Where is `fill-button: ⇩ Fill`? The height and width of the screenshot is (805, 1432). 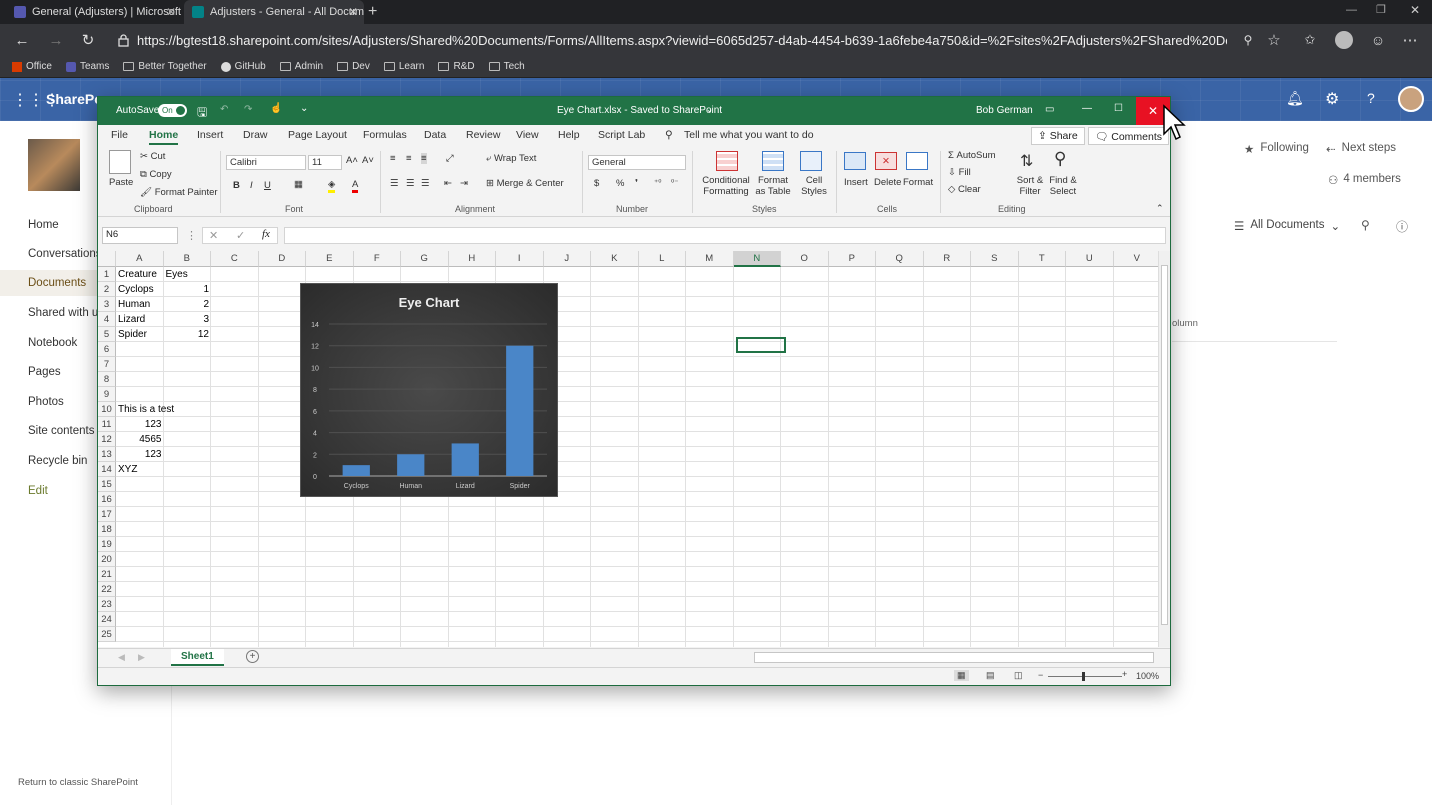
fill-button: ⇩ Fill is located at coordinates (959, 172).